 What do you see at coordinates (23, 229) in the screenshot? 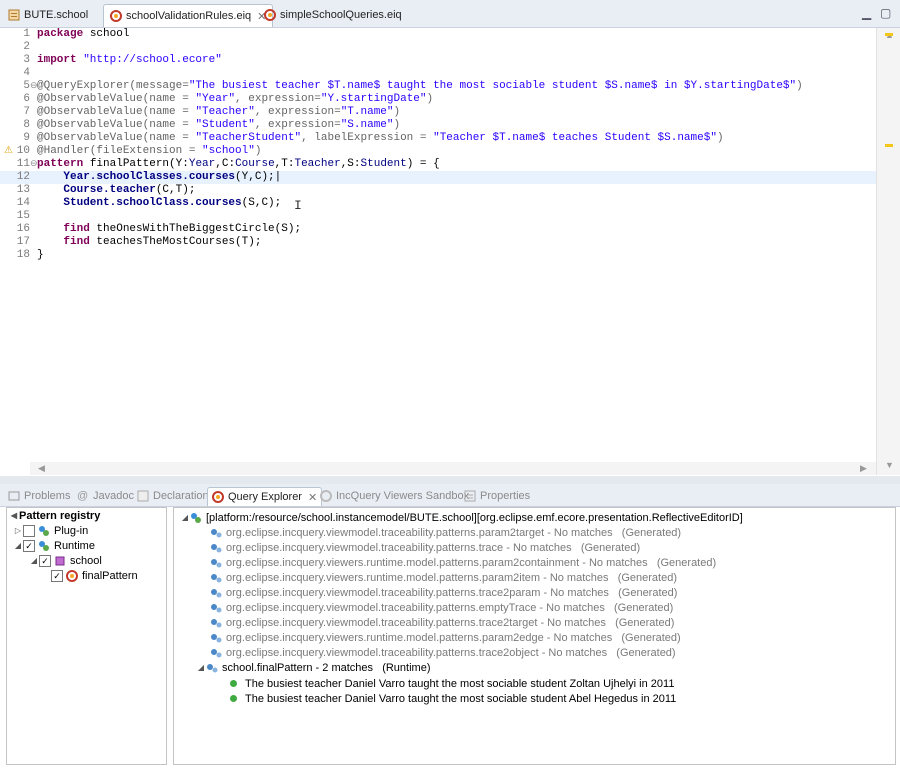
I see `line-number: 16` at bounding box center [23, 229].